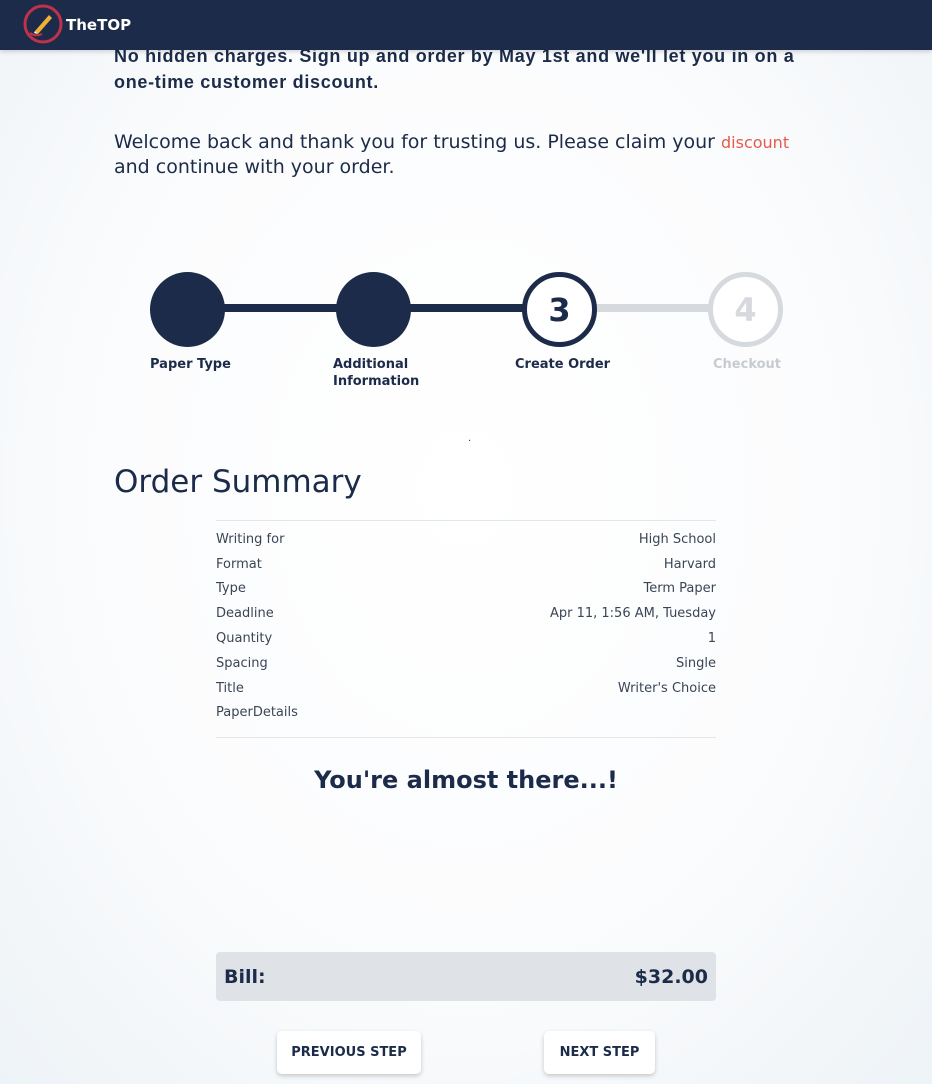 The width and height of the screenshot is (932, 1084). Describe the element at coordinates (666, 688) in the screenshot. I see `summary-value: Writer's Choice` at that location.